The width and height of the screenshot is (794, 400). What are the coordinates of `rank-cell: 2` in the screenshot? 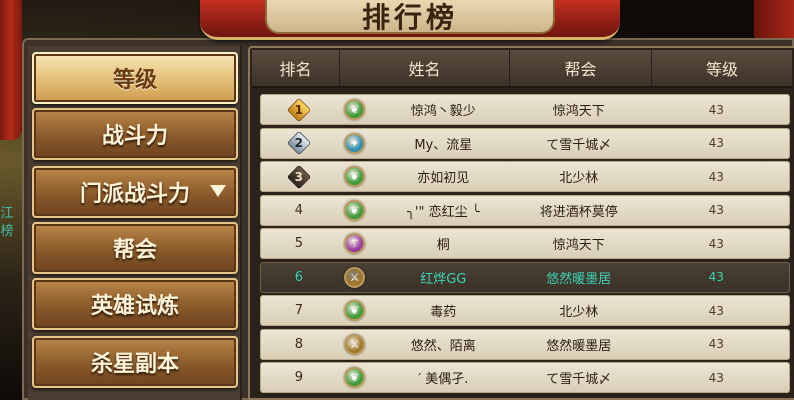 It's located at (299, 143).